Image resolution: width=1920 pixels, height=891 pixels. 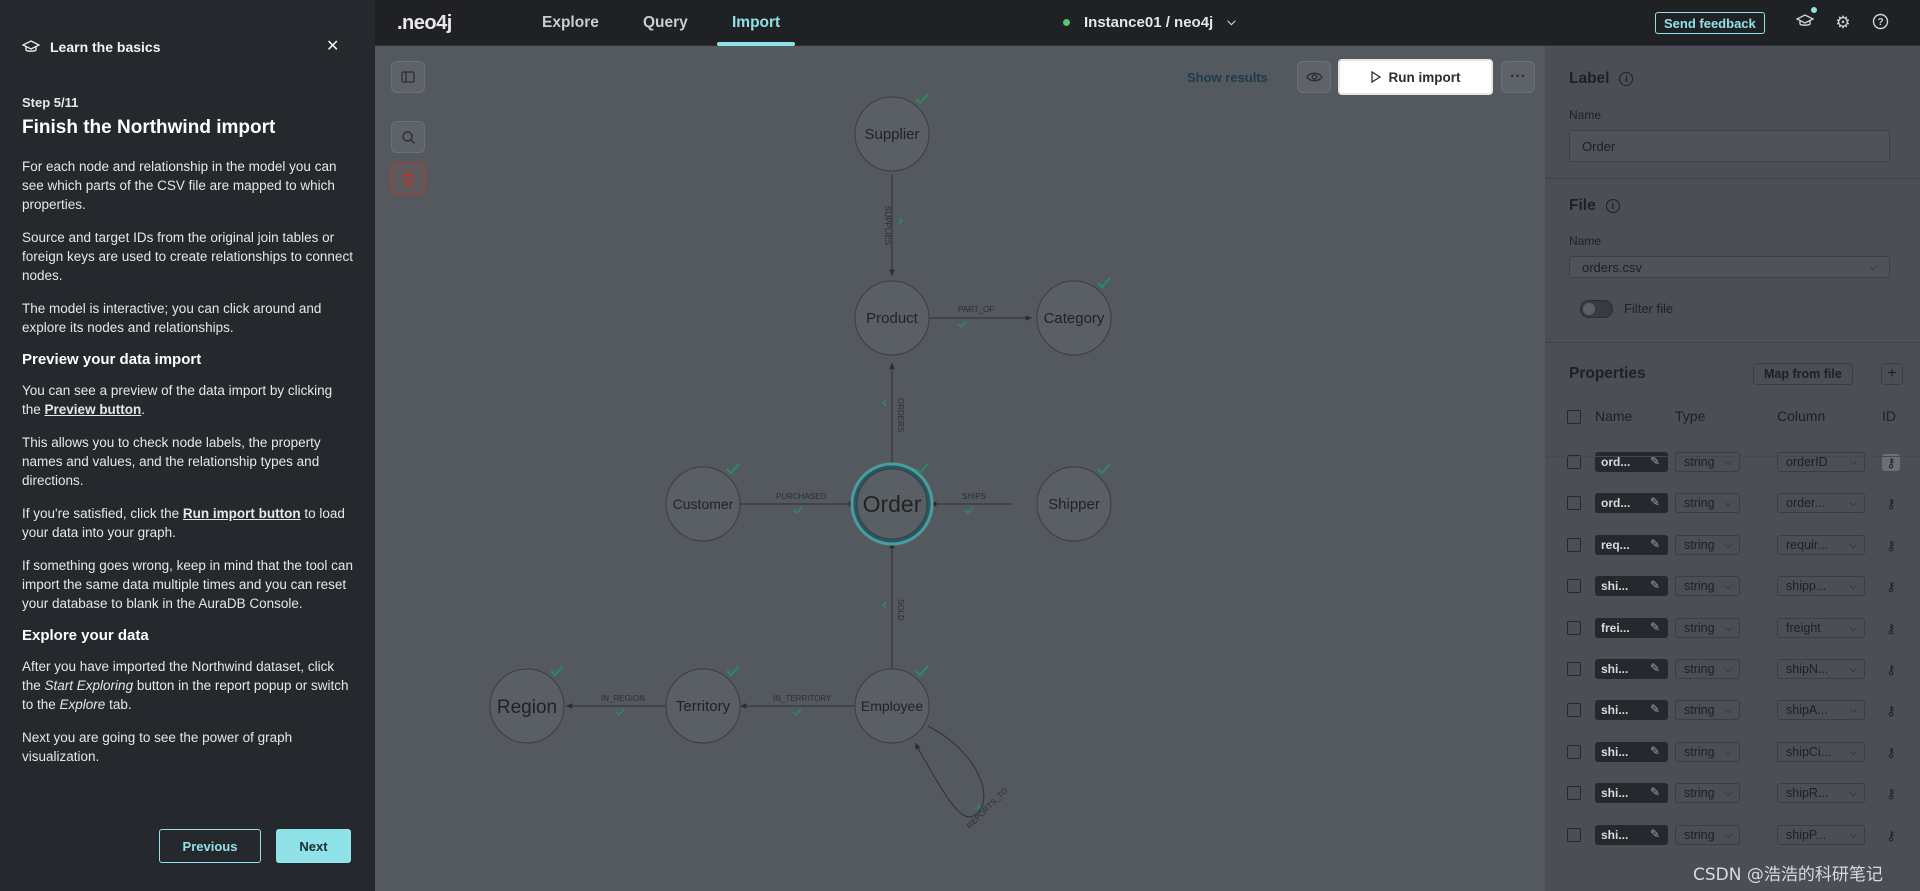 I want to click on node-category: Category, so click(x=1074, y=316).